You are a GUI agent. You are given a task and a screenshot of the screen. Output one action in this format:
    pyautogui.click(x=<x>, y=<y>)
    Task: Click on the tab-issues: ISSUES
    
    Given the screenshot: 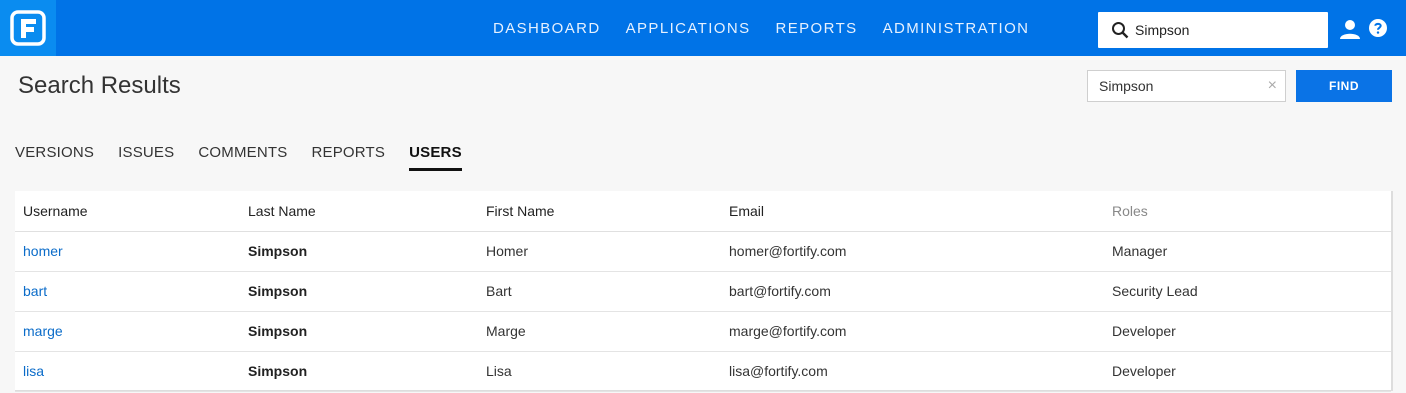 What is the action you would take?
    pyautogui.click(x=146, y=157)
    